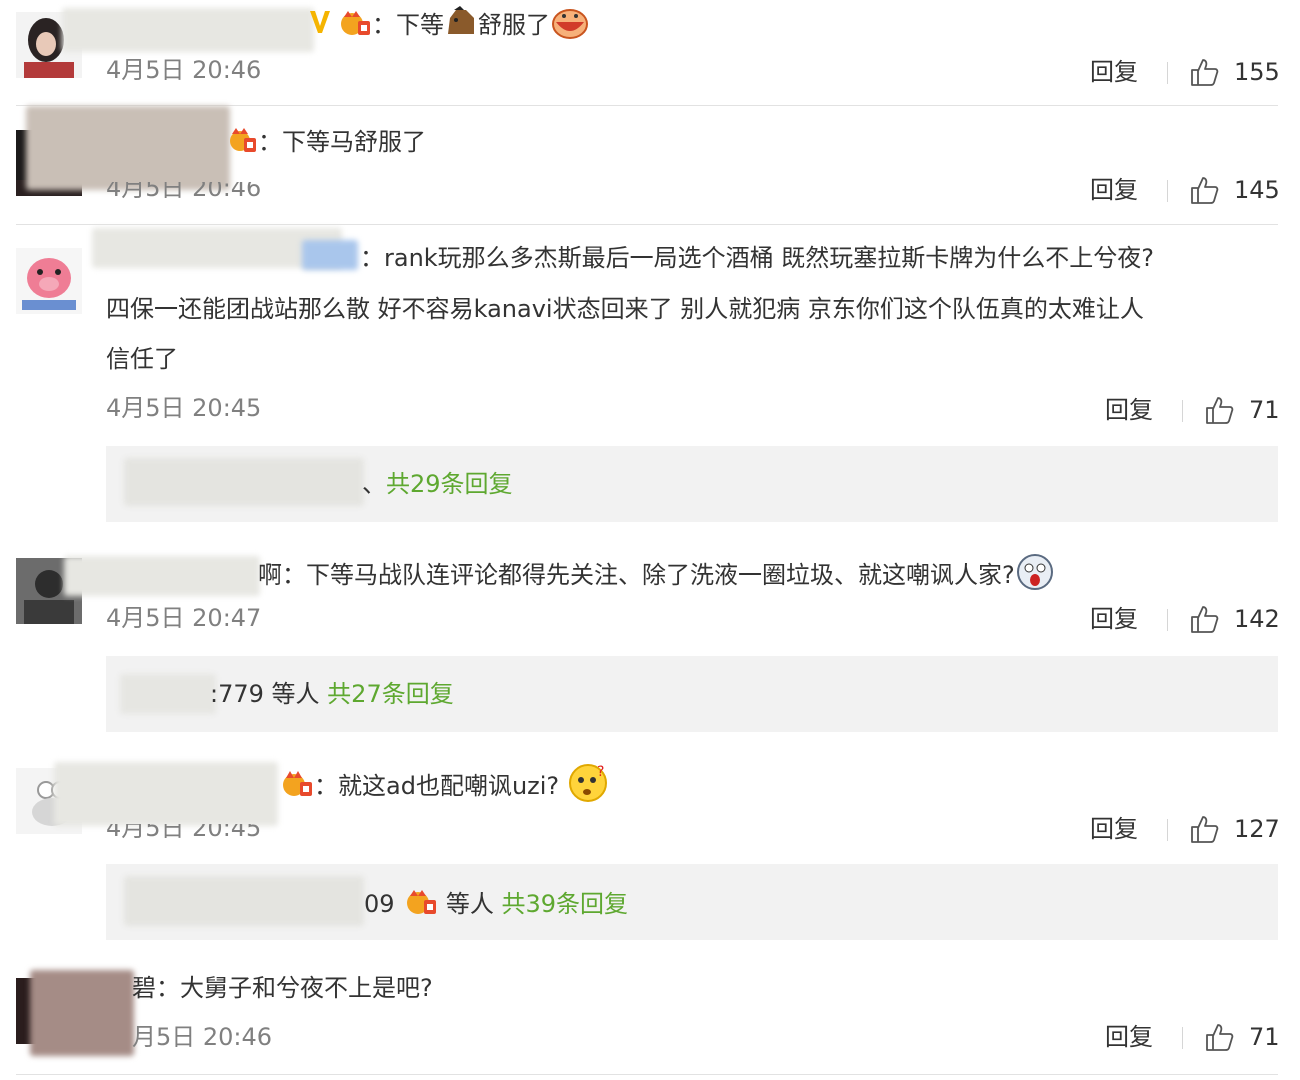  I want to click on replies-text: 、共29条回复, so click(437, 484).